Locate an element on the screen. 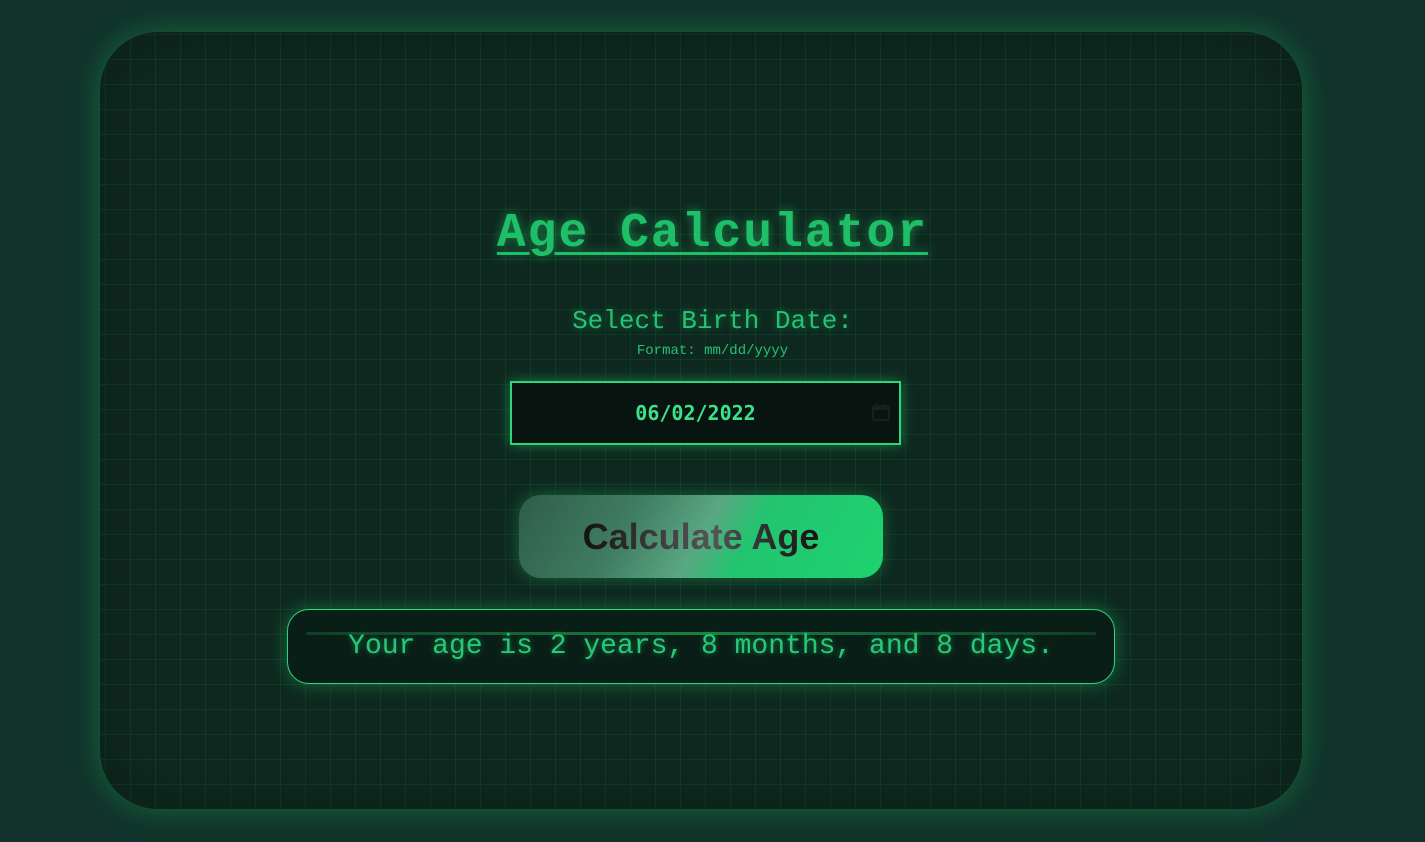 This screenshot has width=1425, height=842. birth-date-label: Select Birth Date: is located at coordinates (712, 321).